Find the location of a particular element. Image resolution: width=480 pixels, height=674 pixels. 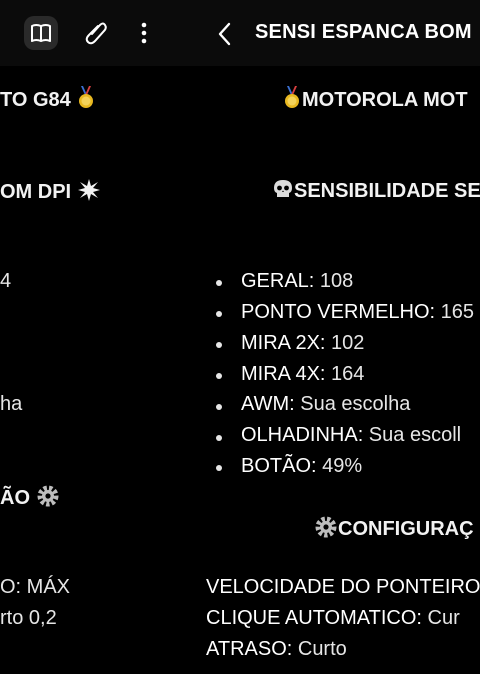

paperclip-icon is located at coordinates (97, 33).